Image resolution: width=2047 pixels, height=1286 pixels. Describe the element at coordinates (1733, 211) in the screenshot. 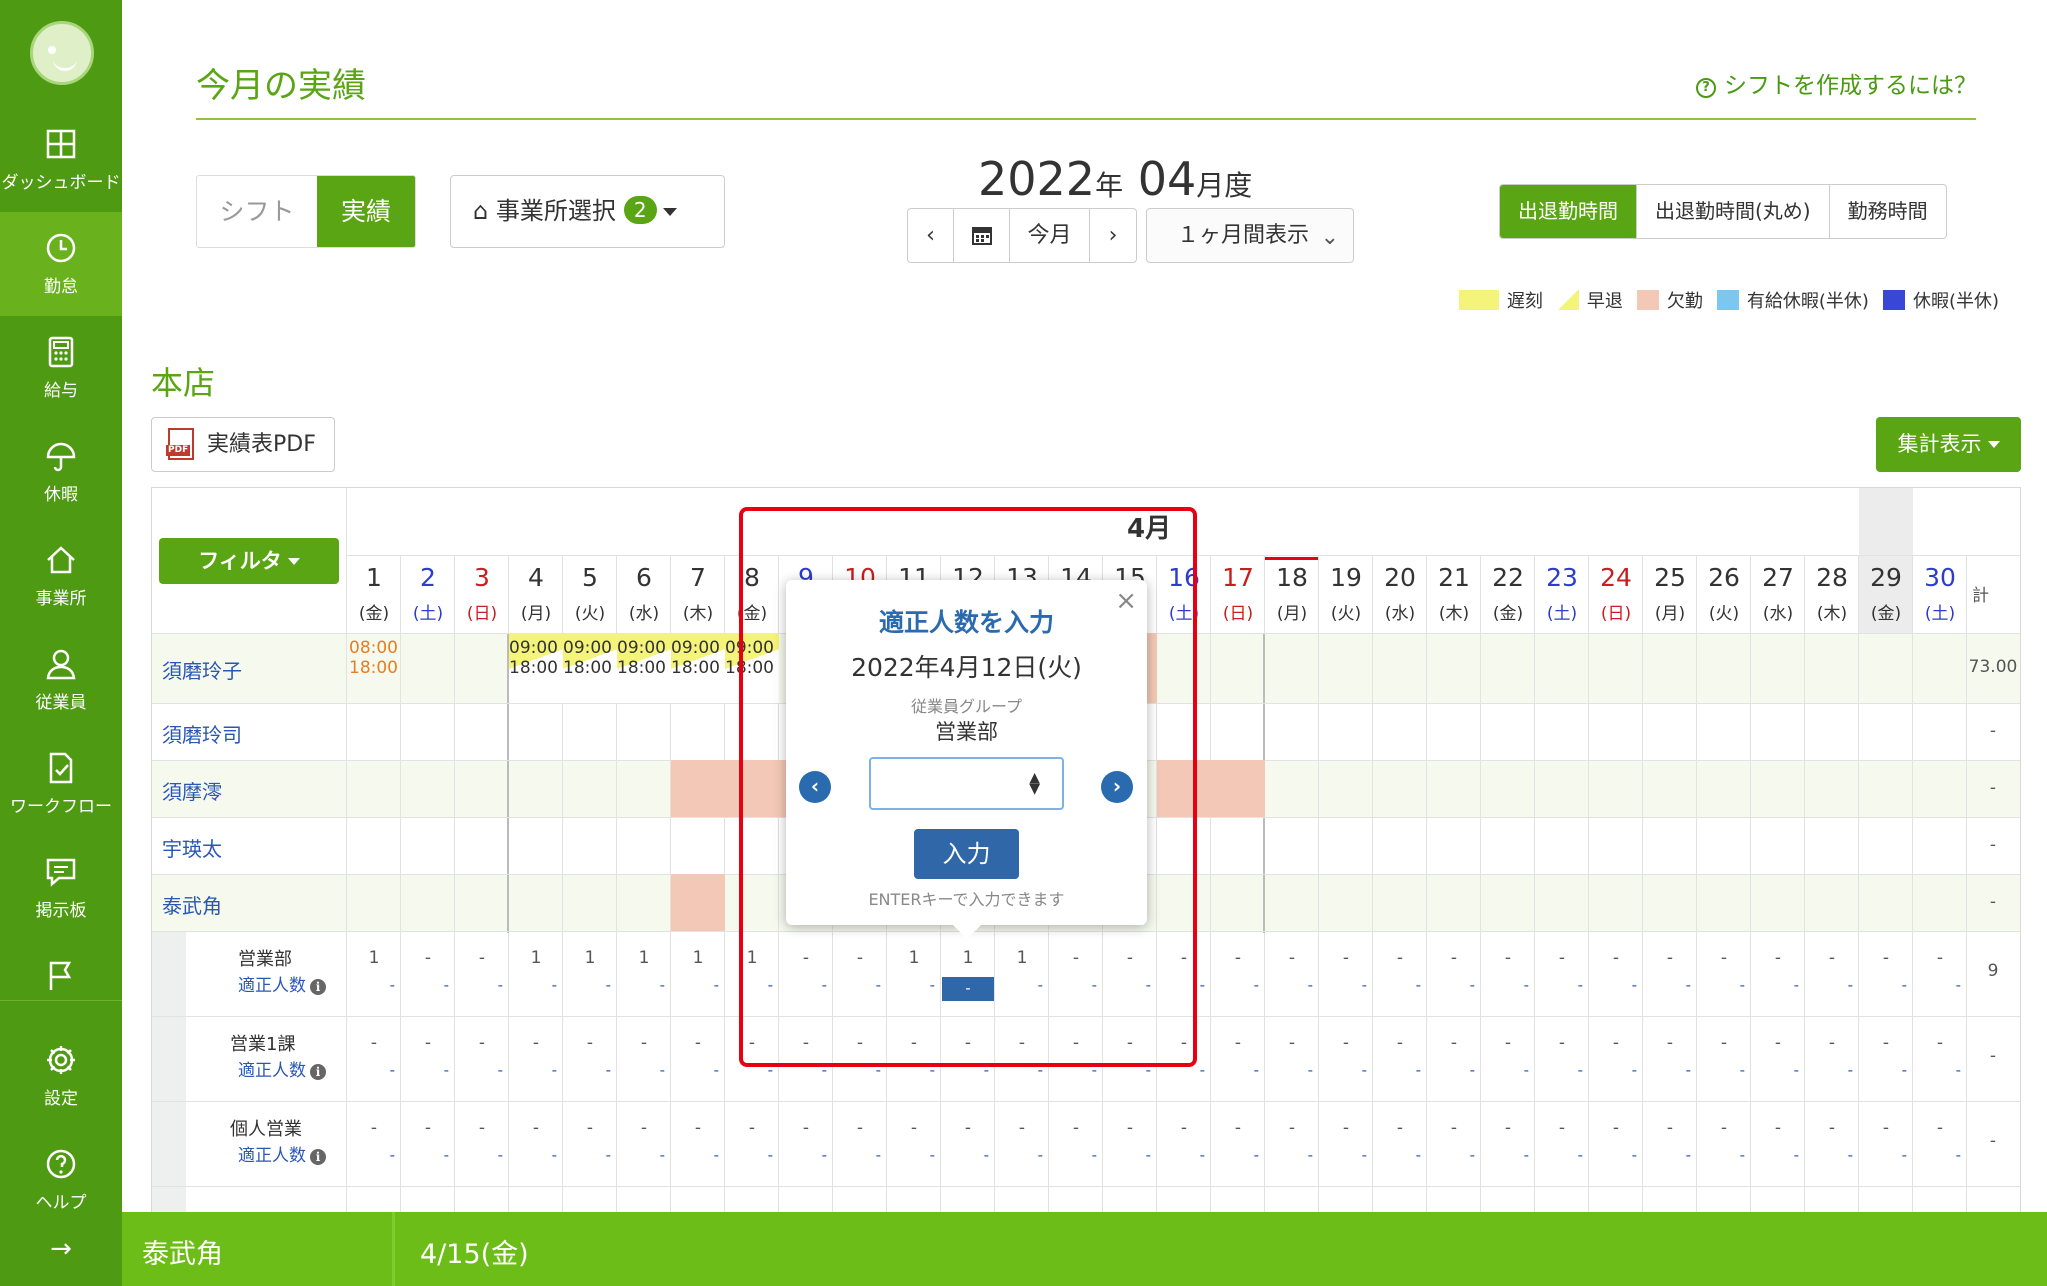

I see `time-mode-rounded: 出退勤時間(丸め)` at that location.